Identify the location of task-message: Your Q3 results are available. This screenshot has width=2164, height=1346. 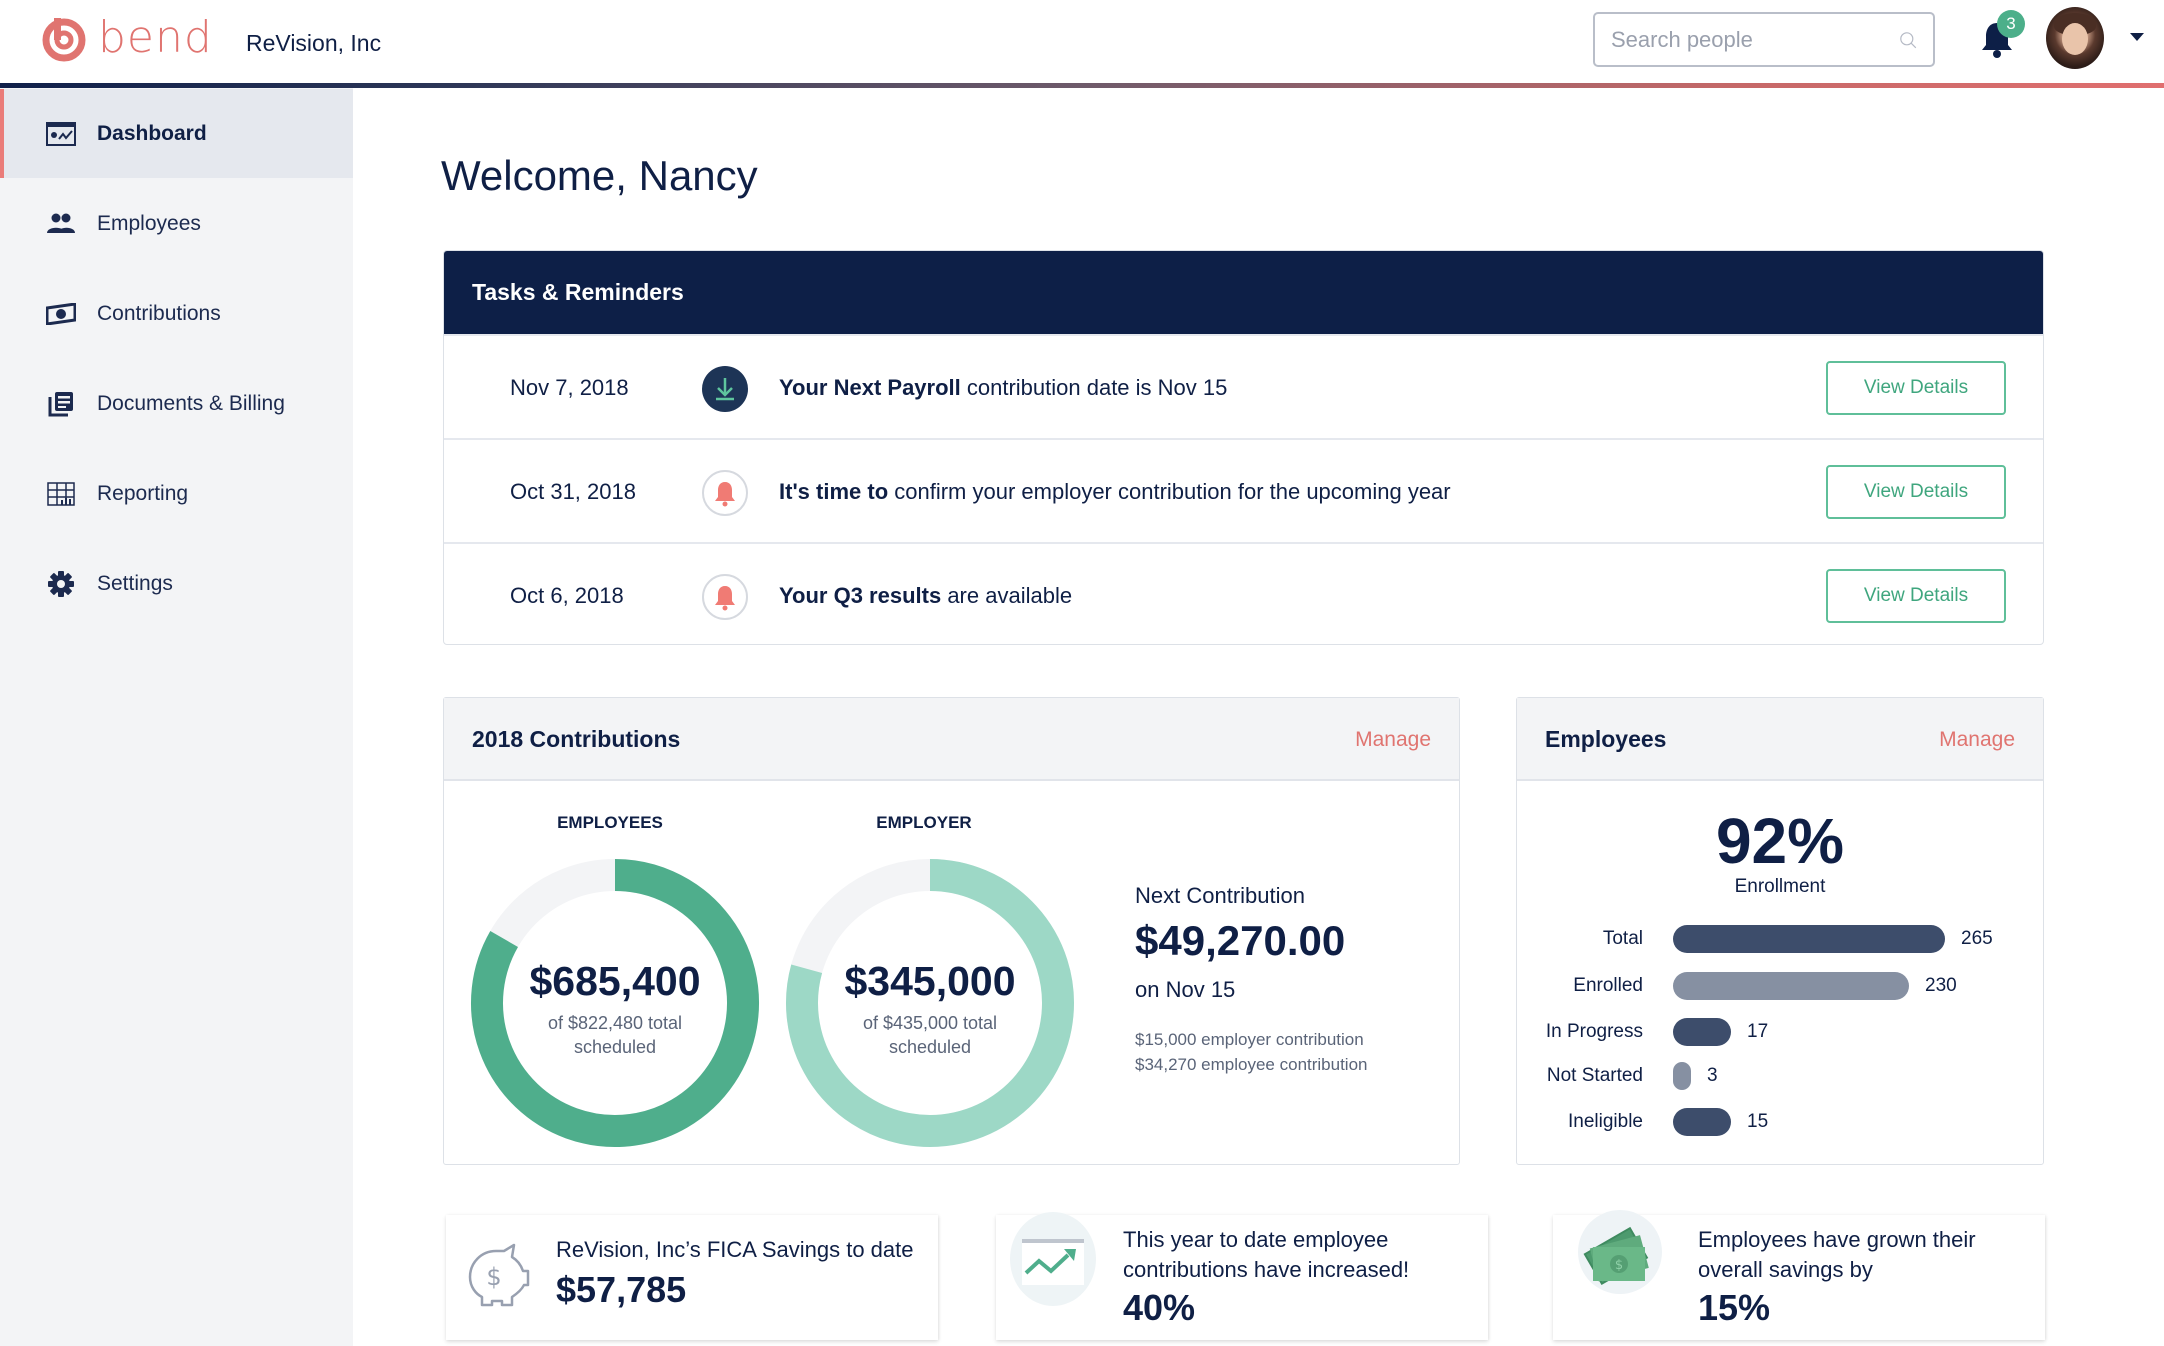
(926, 595).